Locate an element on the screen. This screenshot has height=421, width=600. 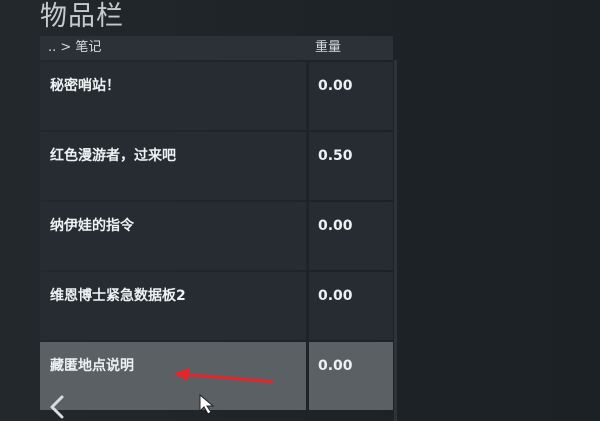
item-name: 秘密哨站！ is located at coordinates (85, 86).